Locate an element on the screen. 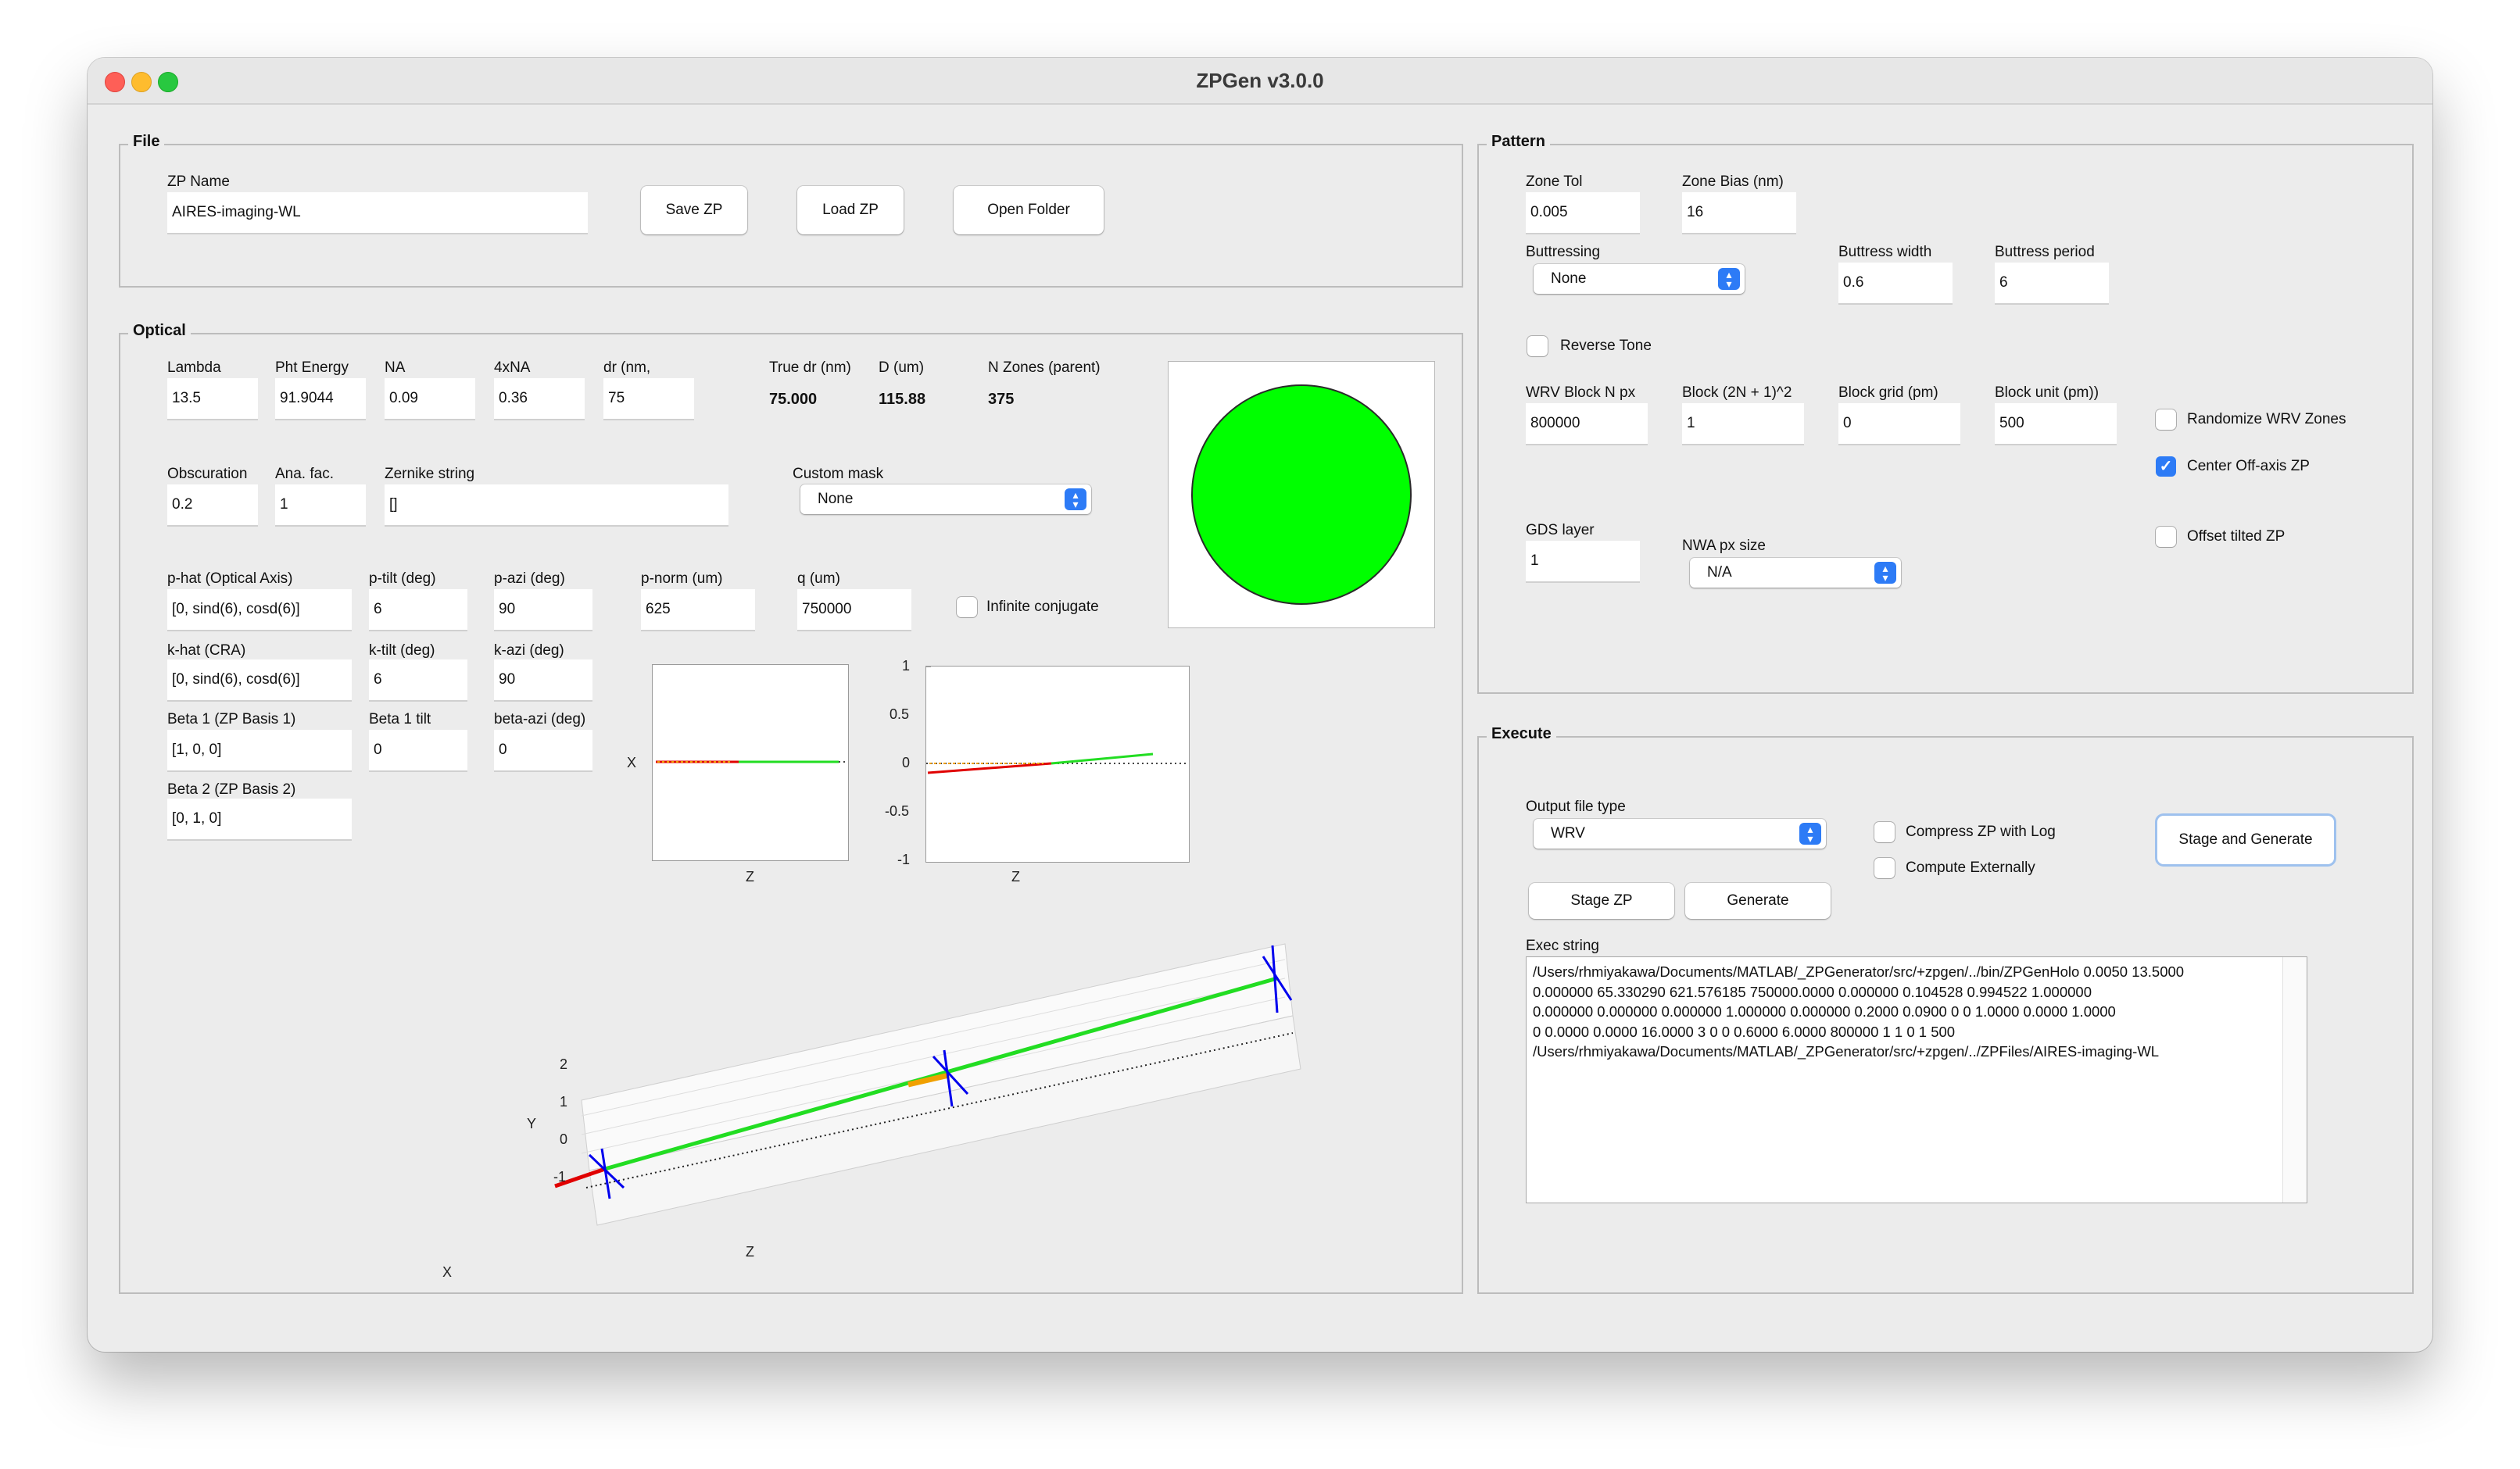  gds-layer-input: 1 is located at coordinates (1583, 562).